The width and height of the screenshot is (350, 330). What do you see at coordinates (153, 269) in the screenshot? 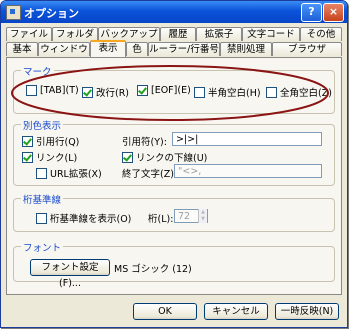
I see `current-font-label: MS ゴシック (12)` at bounding box center [153, 269].